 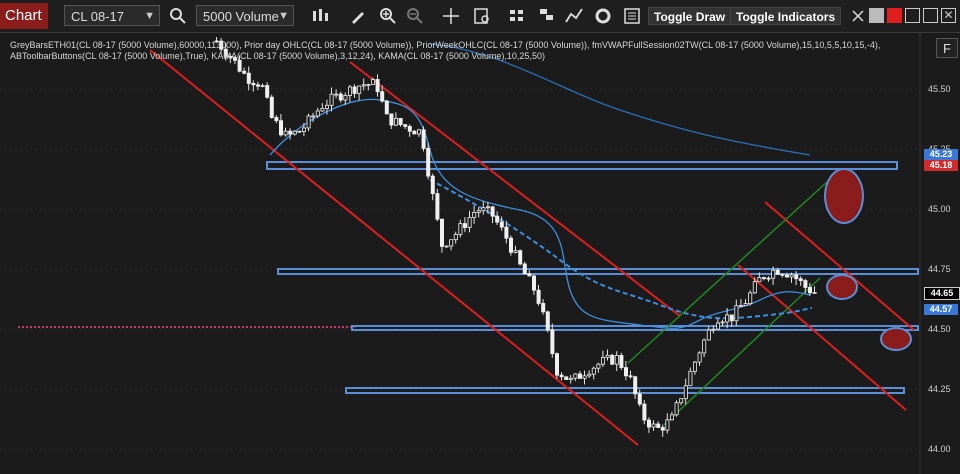 What do you see at coordinates (947, 48) in the screenshot?
I see `fullscreen-button: F` at bounding box center [947, 48].